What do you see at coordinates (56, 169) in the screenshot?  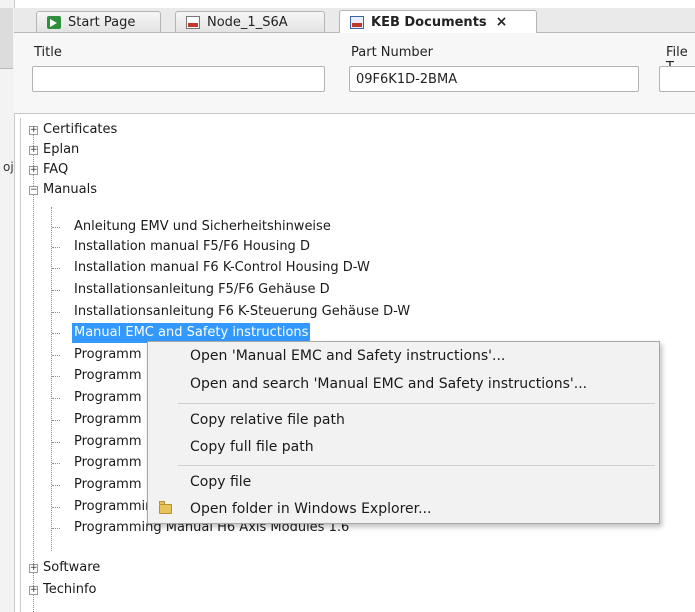 I see `tree-node-label: FAQ` at bounding box center [56, 169].